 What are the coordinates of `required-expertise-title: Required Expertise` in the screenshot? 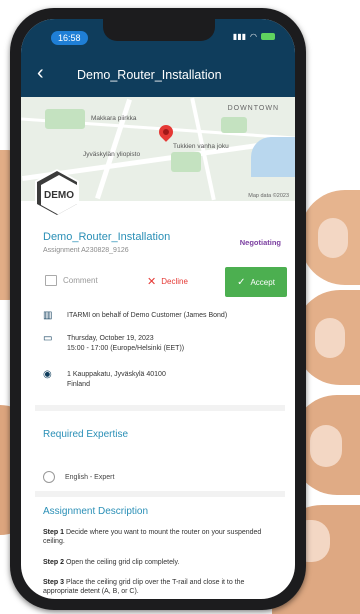 It's located at (86, 434).